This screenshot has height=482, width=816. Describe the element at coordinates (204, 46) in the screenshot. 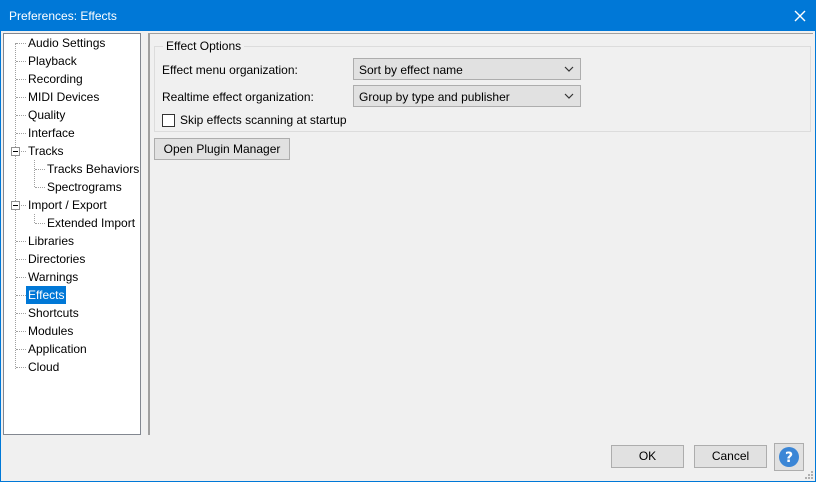

I see `effect-options-title: Effect Options` at that location.